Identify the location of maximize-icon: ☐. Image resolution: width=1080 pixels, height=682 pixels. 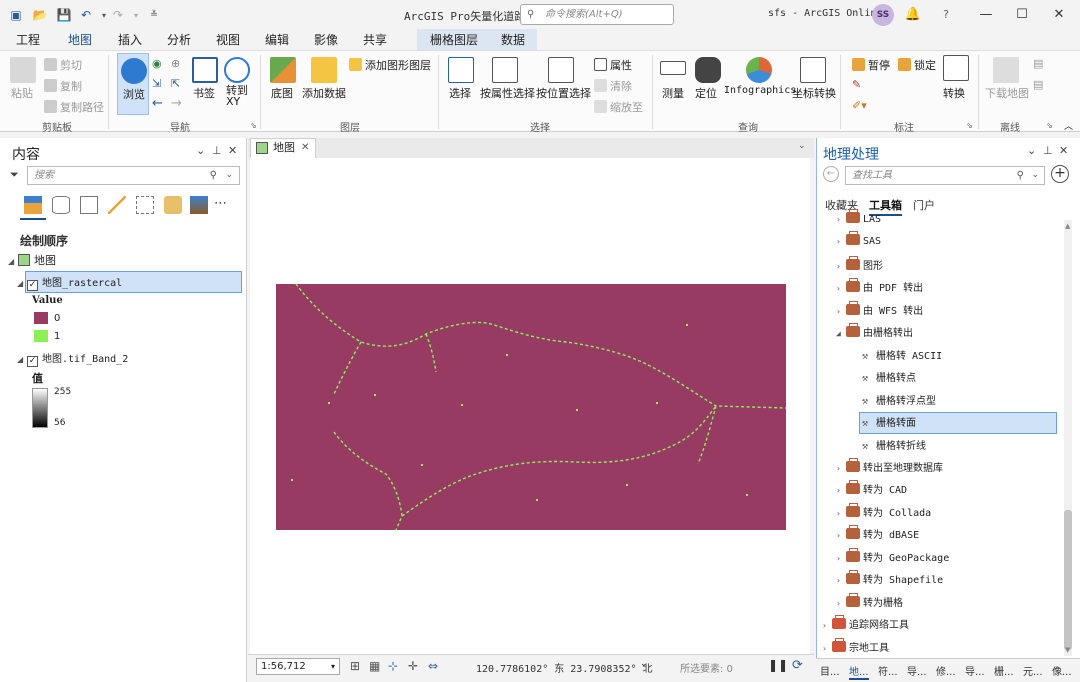
(1022, 15).